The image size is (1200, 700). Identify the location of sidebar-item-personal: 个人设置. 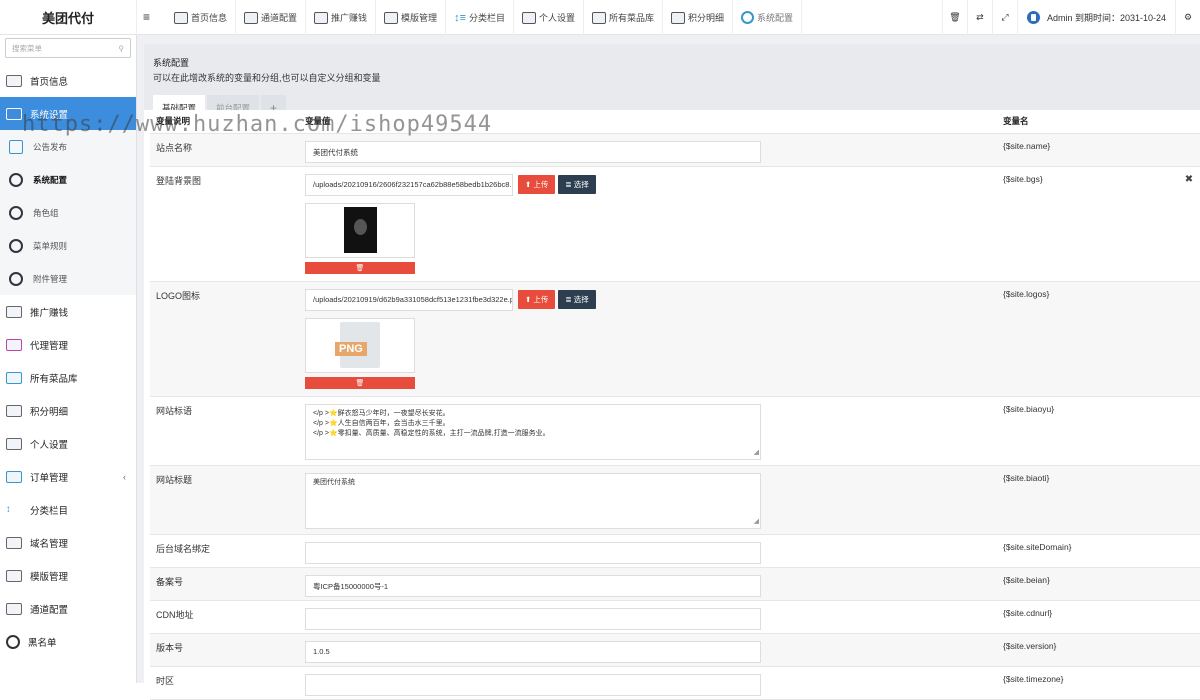
(68, 443).